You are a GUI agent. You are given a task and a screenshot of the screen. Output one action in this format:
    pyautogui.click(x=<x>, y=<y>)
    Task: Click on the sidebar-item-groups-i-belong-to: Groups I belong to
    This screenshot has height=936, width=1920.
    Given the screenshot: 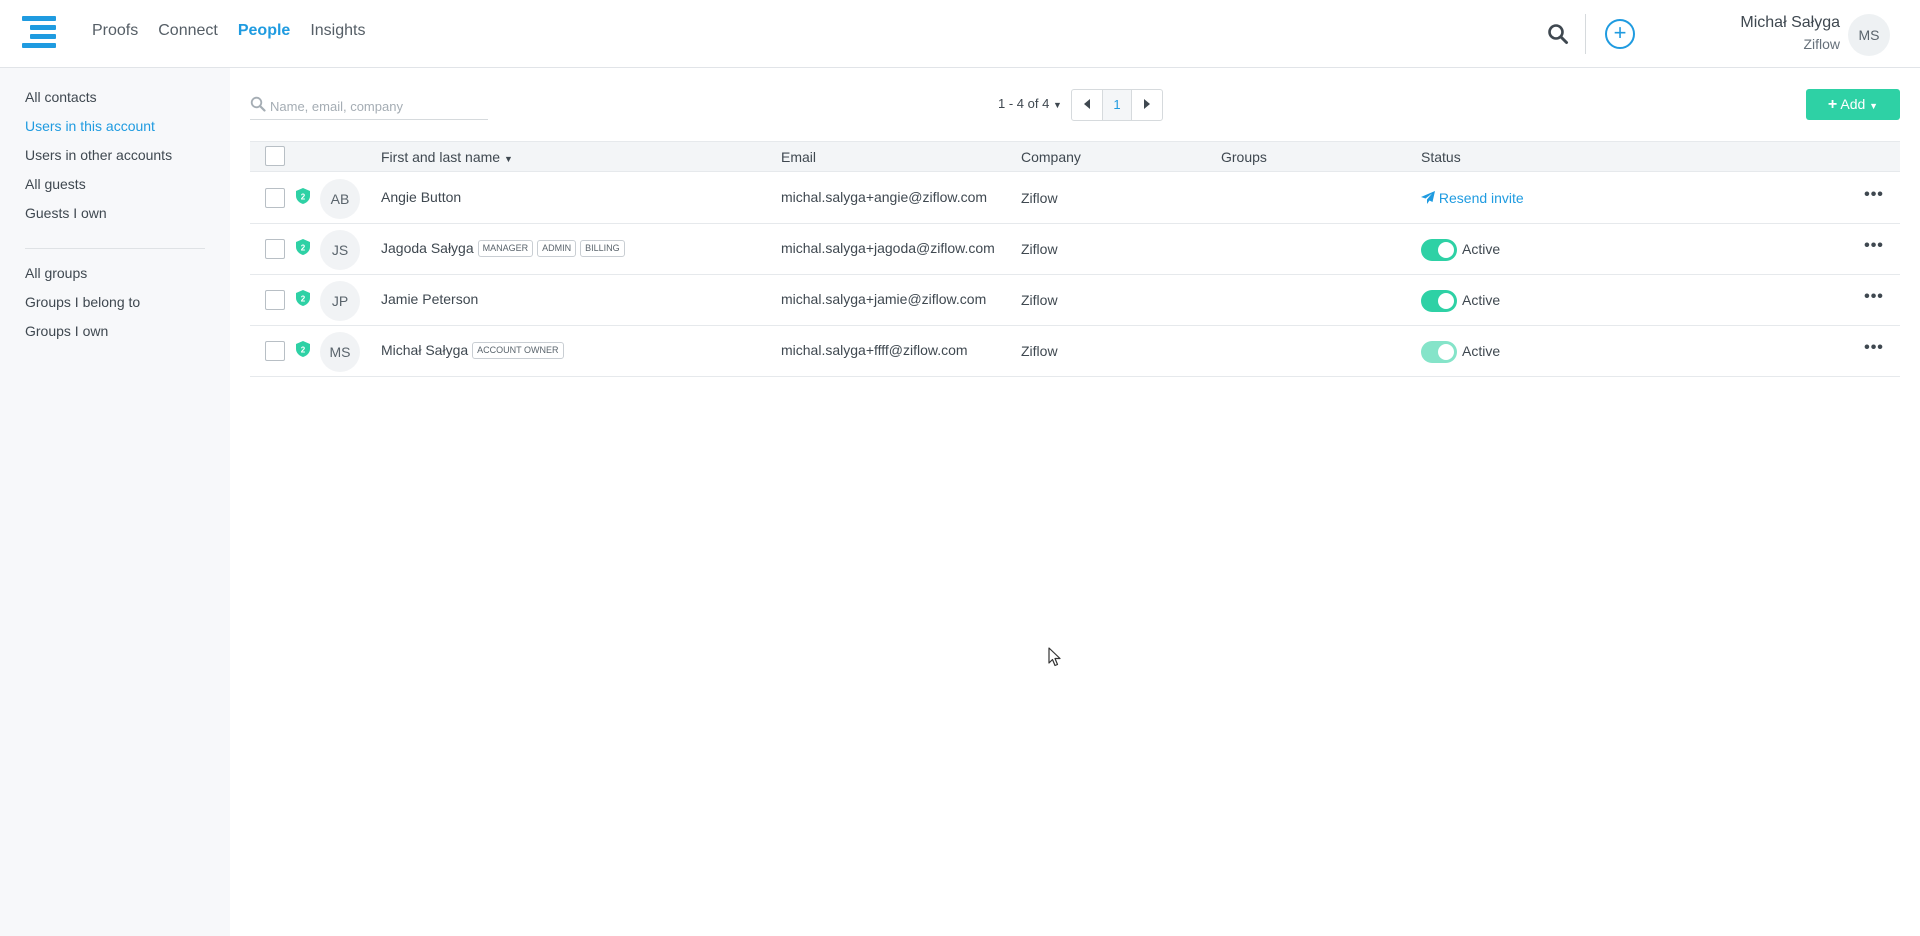 What is the action you would take?
    pyautogui.click(x=82, y=302)
    